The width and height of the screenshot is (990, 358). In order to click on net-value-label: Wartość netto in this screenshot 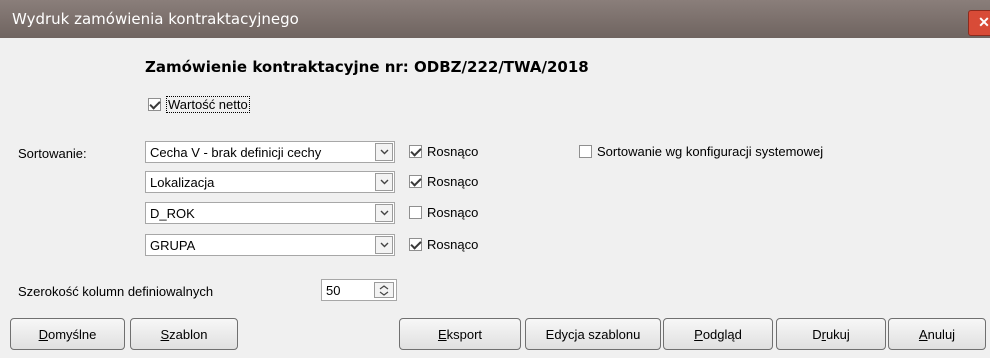, I will do `click(208, 104)`.